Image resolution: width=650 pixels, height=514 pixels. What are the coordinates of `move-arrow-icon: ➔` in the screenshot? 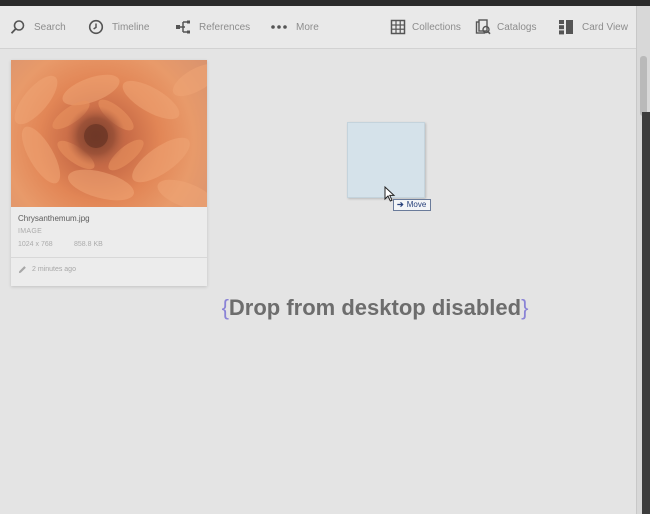 It's located at (400, 204).